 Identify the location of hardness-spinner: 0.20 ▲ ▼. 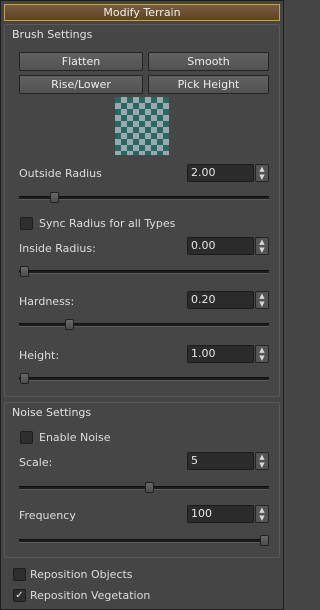
(228, 300).